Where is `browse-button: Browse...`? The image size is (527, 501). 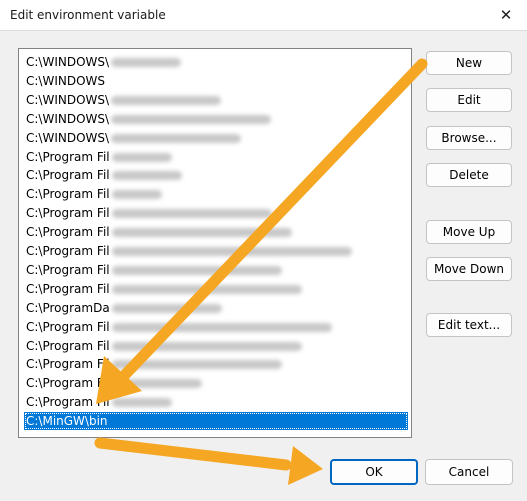
browse-button: Browse... is located at coordinates (469, 138).